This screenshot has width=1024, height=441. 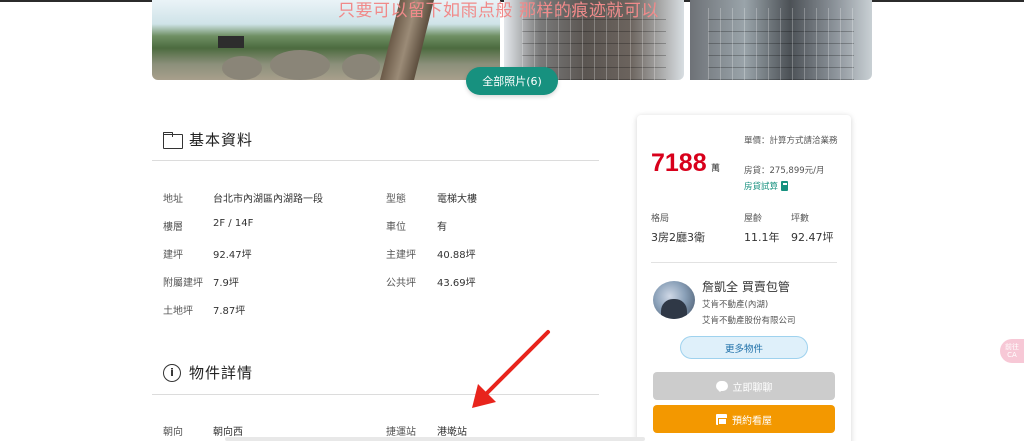 What do you see at coordinates (456, 255) in the screenshot?
I see `main-area-value: 40.88坪` at bounding box center [456, 255].